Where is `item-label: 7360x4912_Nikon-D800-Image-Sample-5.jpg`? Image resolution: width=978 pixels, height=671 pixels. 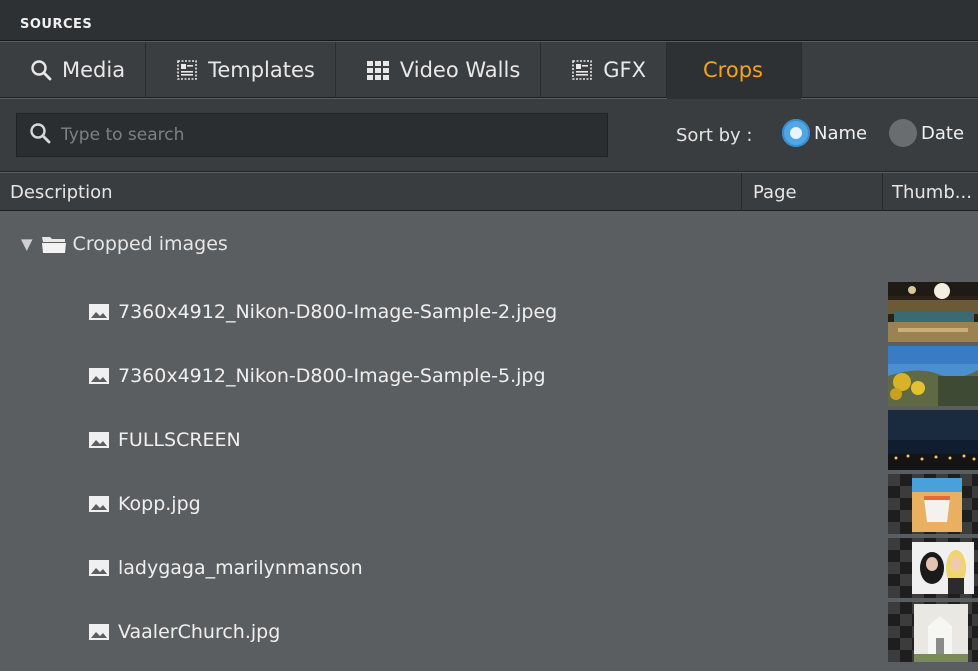 item-label: 7360x4912_Nikon-D800-Image-Sample-5.jpg is located at coordinates (332, 376).